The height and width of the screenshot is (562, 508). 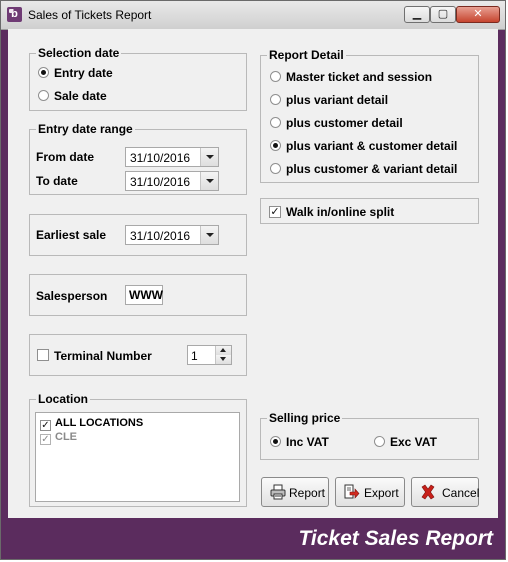 I want to click on close-icon: ✕, so click(x=478, y=13).